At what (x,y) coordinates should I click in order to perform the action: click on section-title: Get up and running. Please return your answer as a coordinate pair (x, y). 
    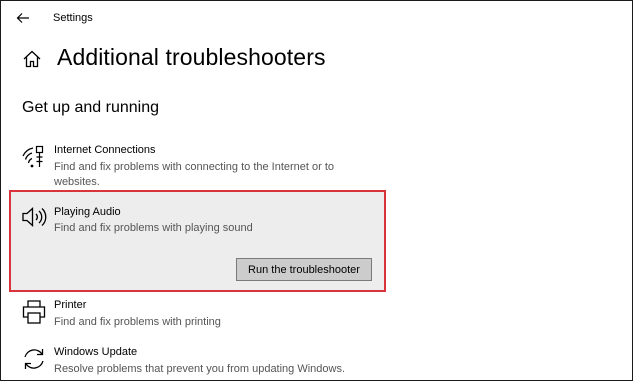
    Looking at the image, I should click on (90, 107).